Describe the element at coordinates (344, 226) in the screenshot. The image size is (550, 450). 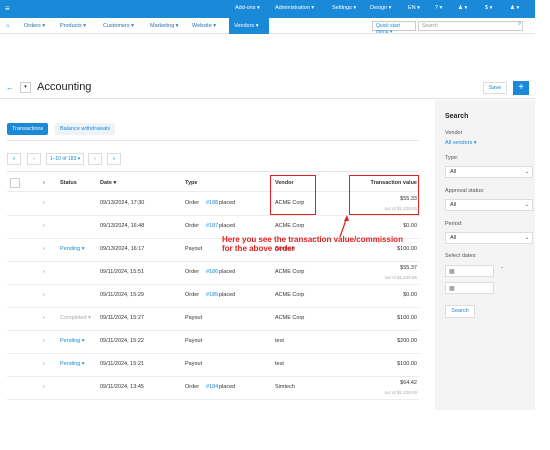
I see `annotation-arrow` at that location.